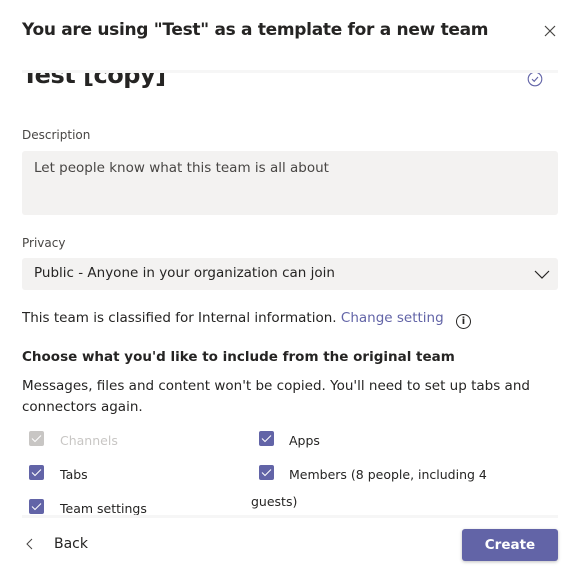 The image size is (585, 587). I want to click on create-button: Create, so click(510, 545).